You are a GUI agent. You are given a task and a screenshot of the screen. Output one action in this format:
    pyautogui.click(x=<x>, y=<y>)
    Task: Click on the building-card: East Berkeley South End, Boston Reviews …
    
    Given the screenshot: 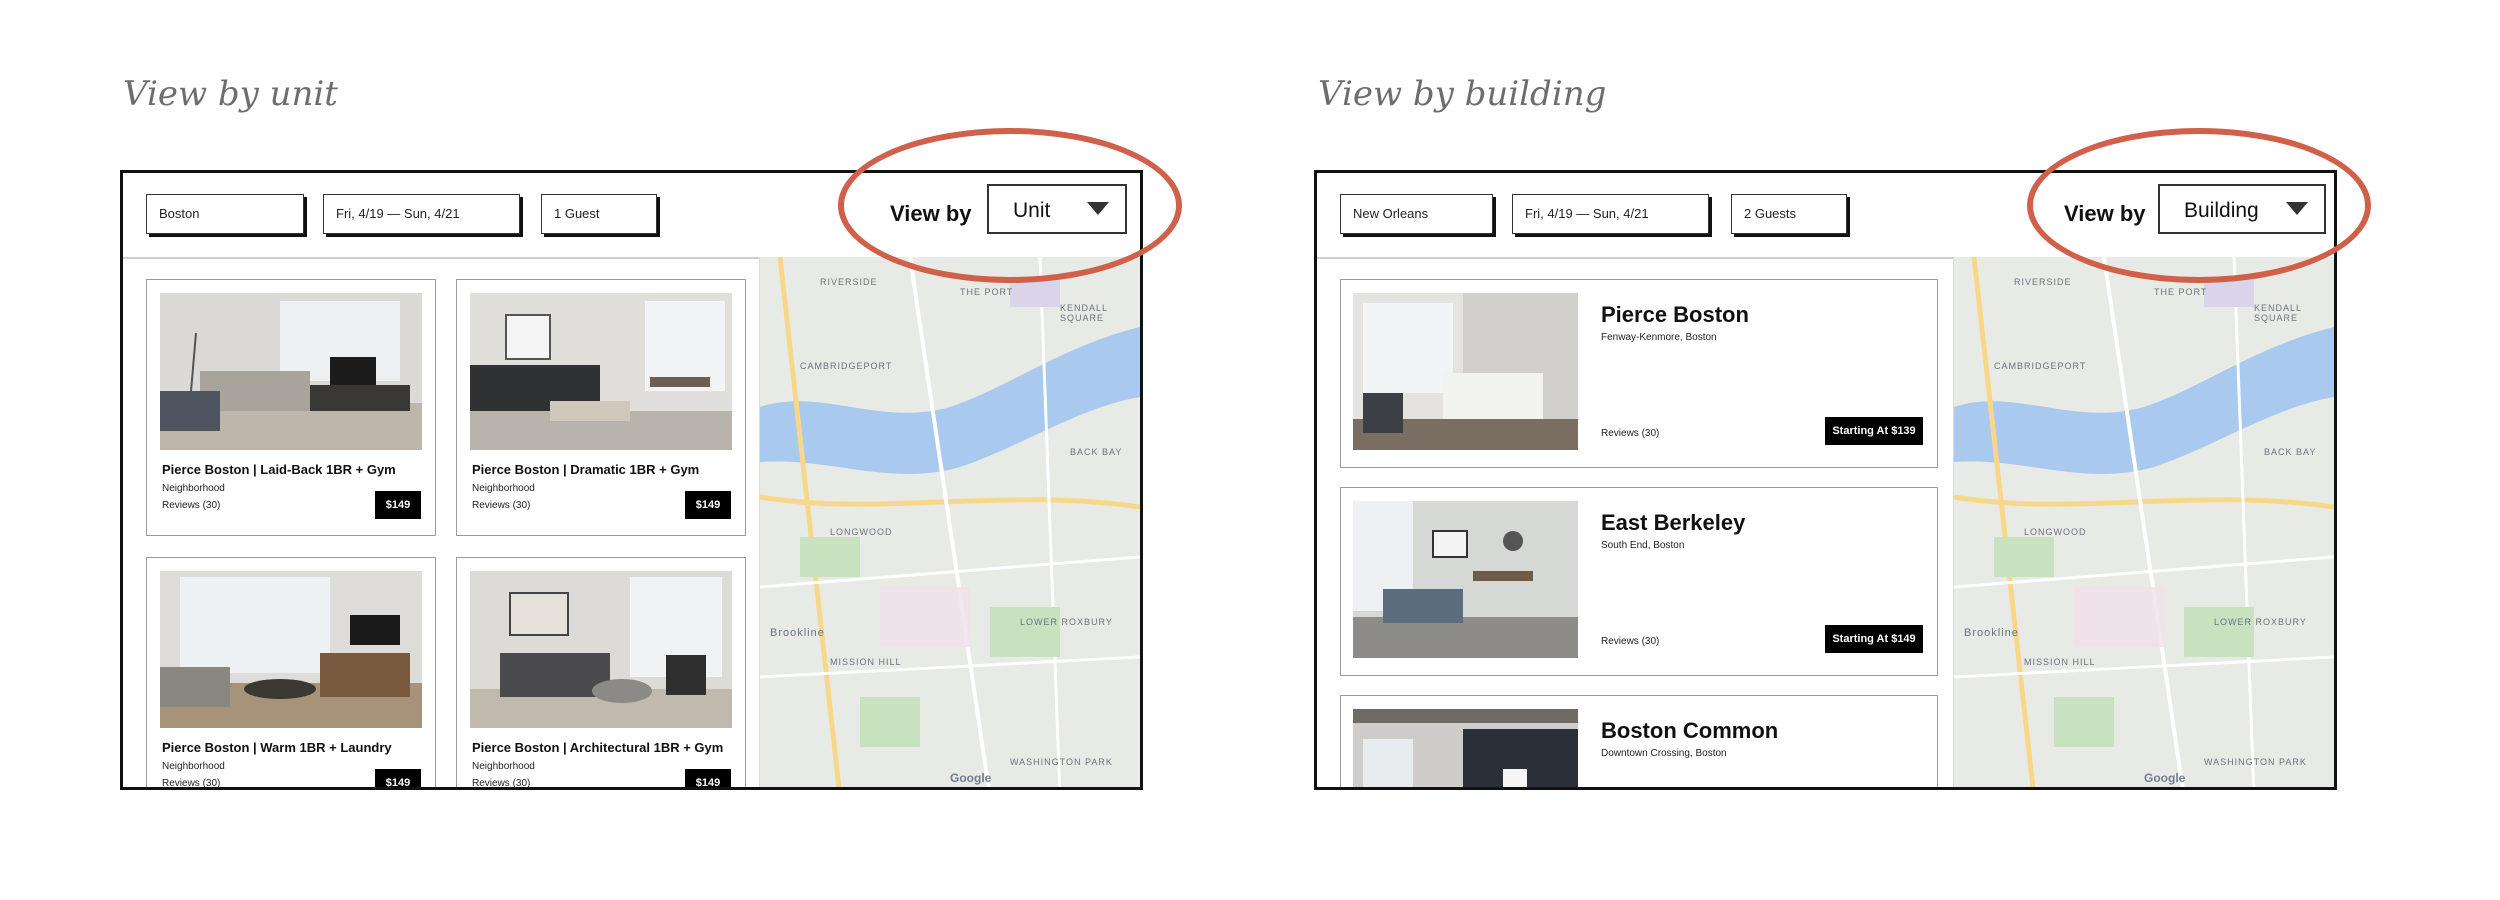 What is the action you would take?
    pyautogui.click(x=1639, y=581)
    